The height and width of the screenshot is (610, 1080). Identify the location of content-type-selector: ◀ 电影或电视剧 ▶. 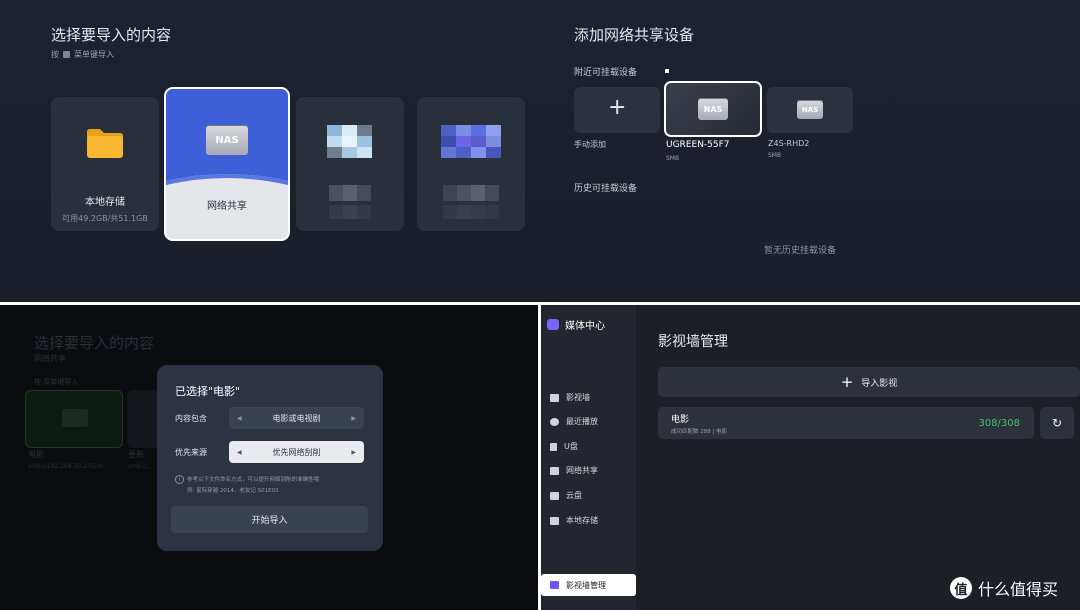
(296, 418).